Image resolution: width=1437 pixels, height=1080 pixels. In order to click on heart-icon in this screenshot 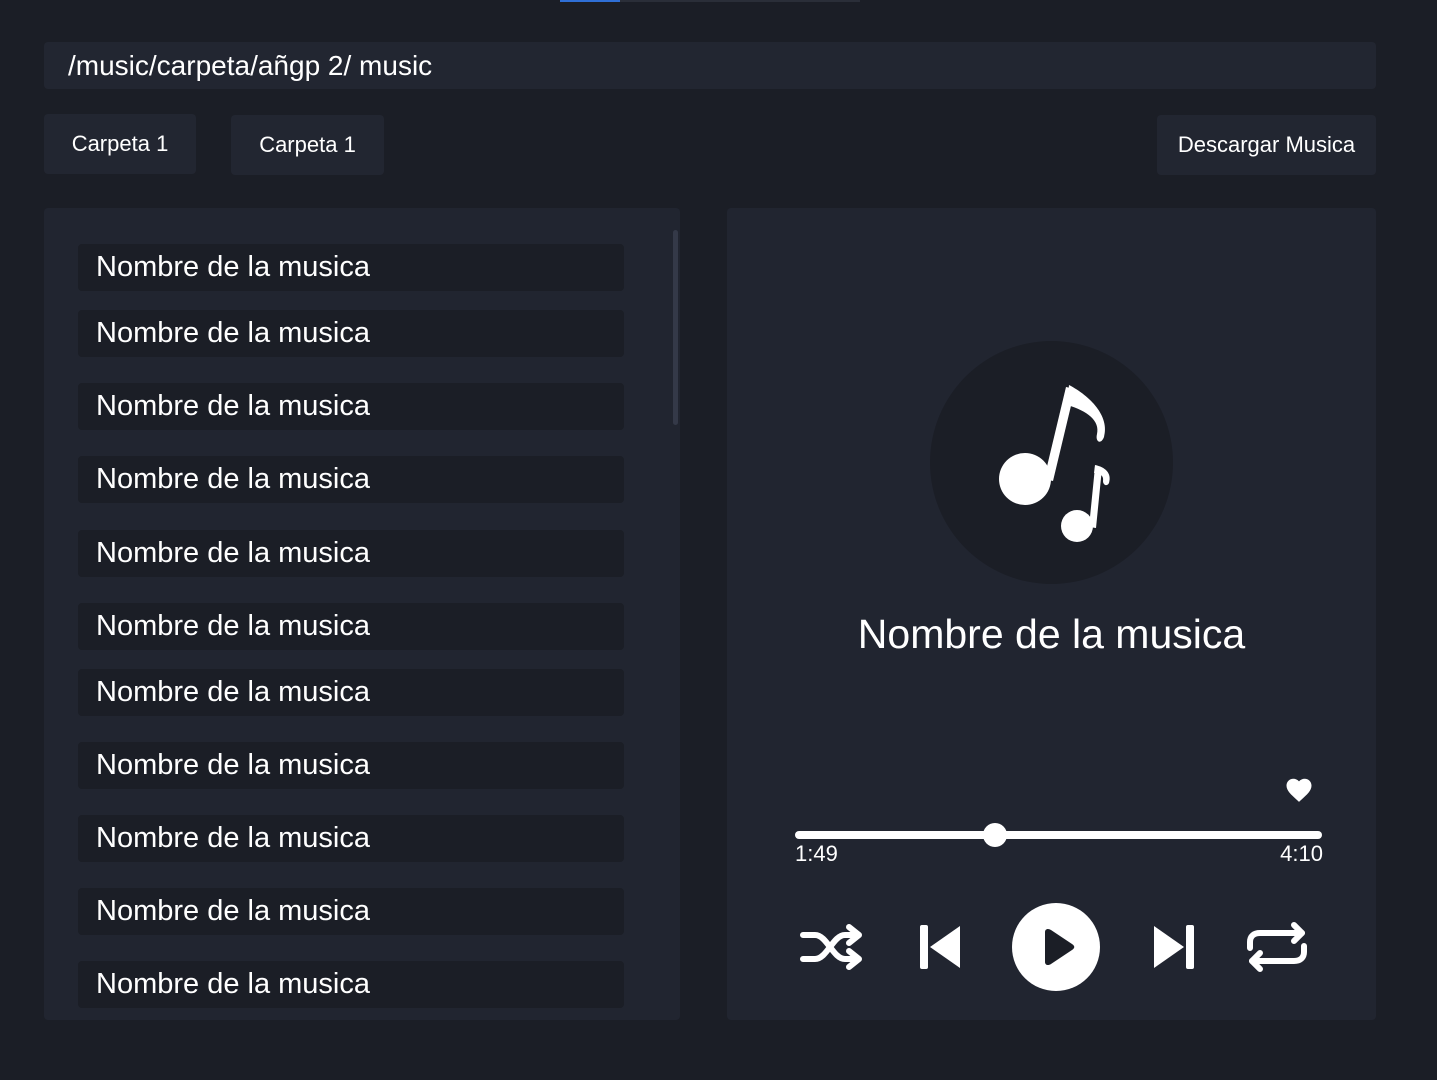, I will do `click(1299, 790)`.